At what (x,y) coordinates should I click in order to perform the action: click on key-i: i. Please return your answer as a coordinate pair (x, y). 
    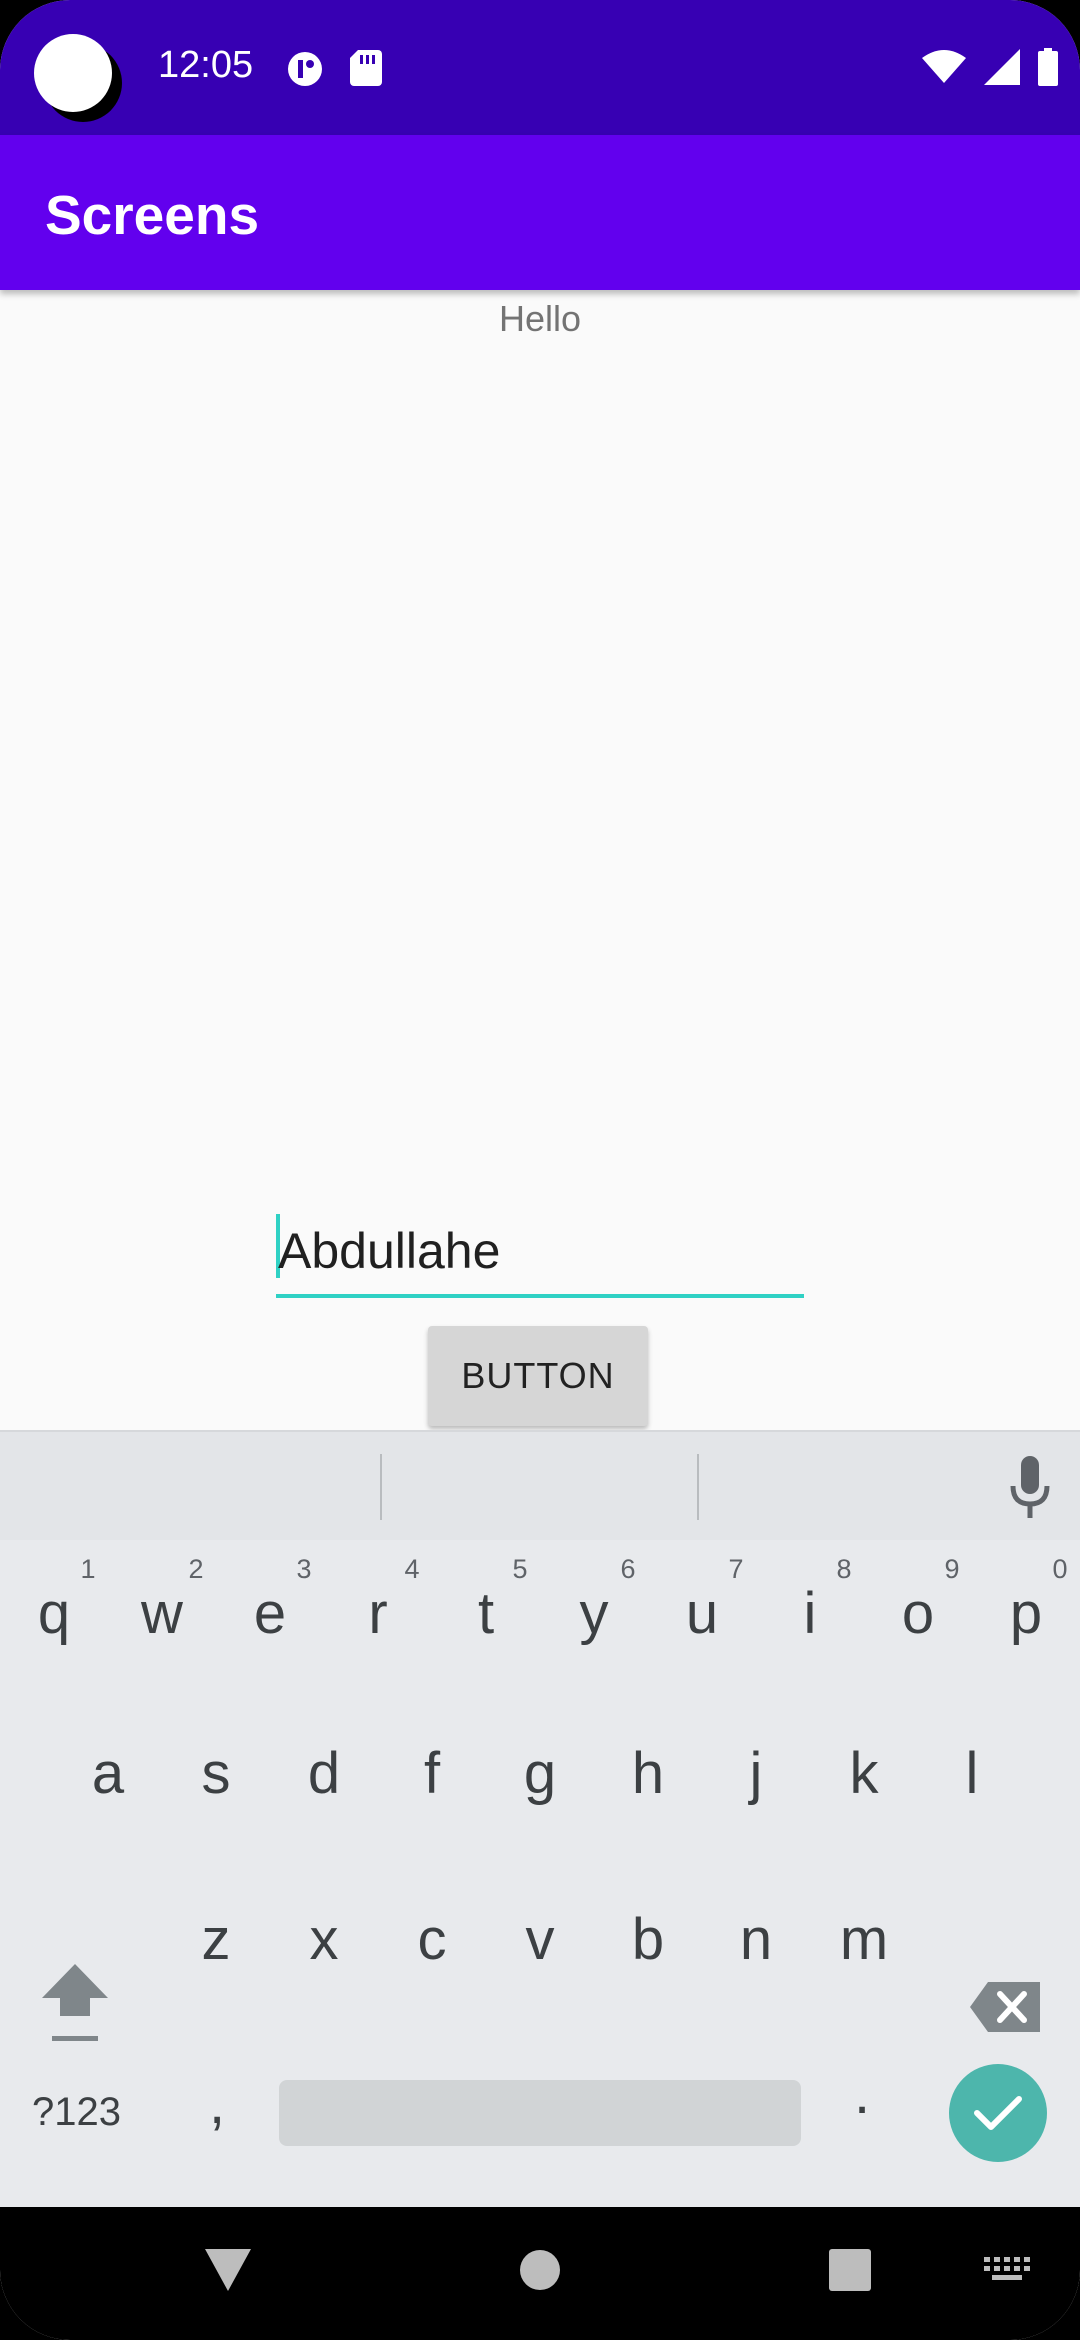
    Looking at the image, I should click on (810, 1613).